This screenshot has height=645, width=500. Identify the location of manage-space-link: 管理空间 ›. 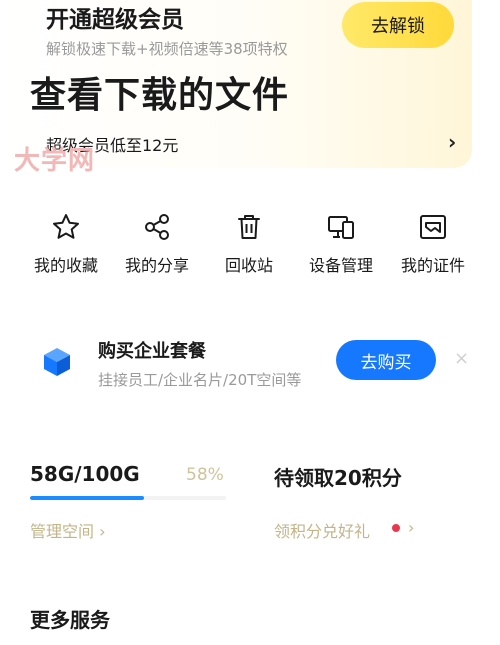
(68, 530).